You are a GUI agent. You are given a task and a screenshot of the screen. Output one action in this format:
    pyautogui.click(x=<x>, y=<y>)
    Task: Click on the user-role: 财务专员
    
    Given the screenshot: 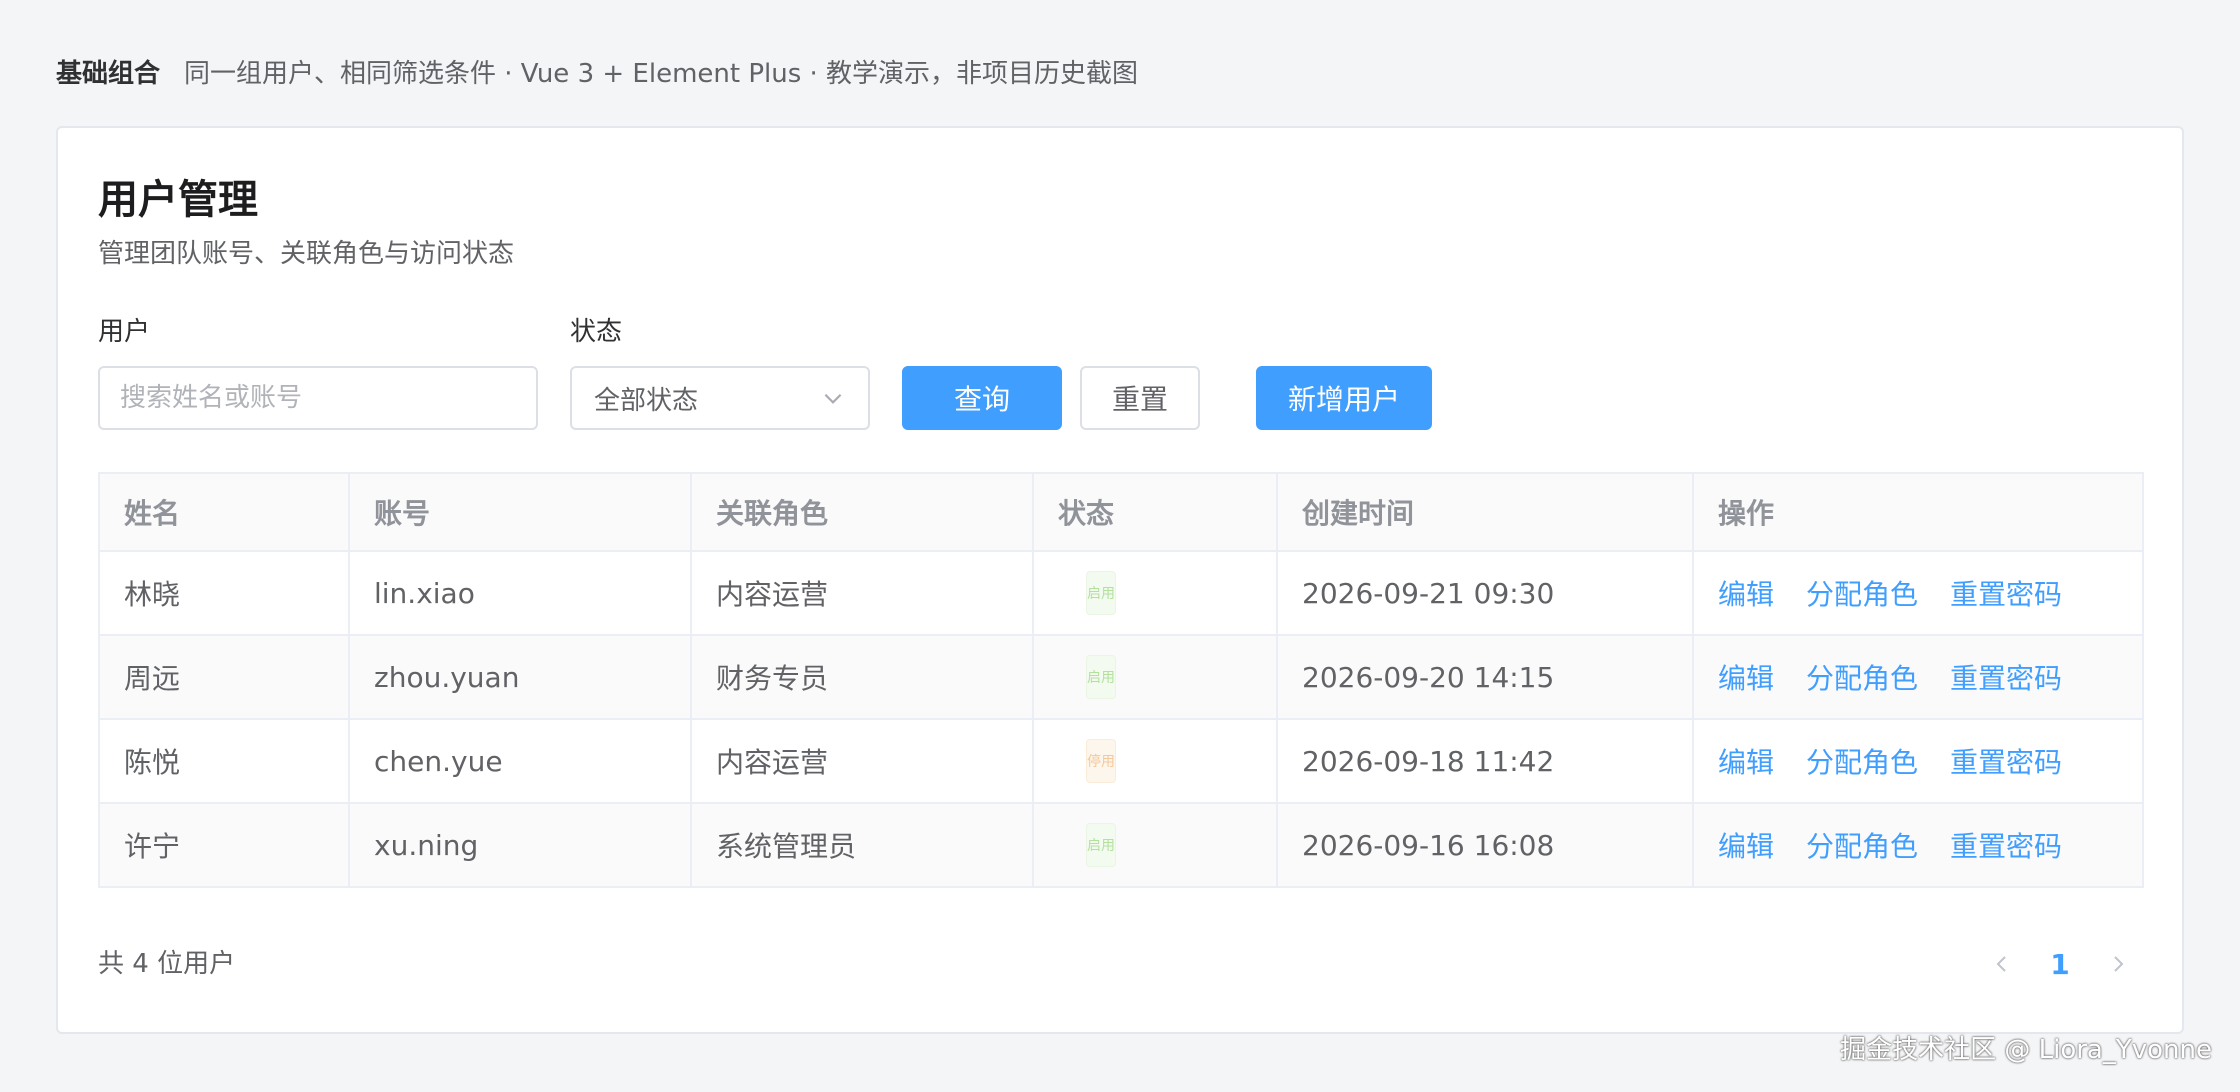 What is the action you would take?
    pyautogui.click(x=862, y=677)
    